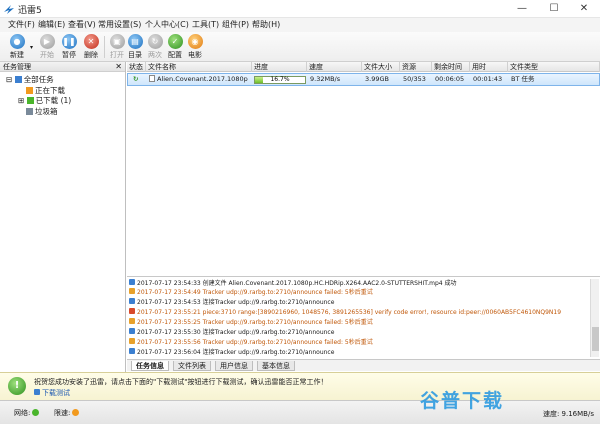 The height and width of the screenshot is (424, 600). Describe the element at coordinates (31, 47) in the screenshot. I see `new-dropdown-icon: ▾` at that location.